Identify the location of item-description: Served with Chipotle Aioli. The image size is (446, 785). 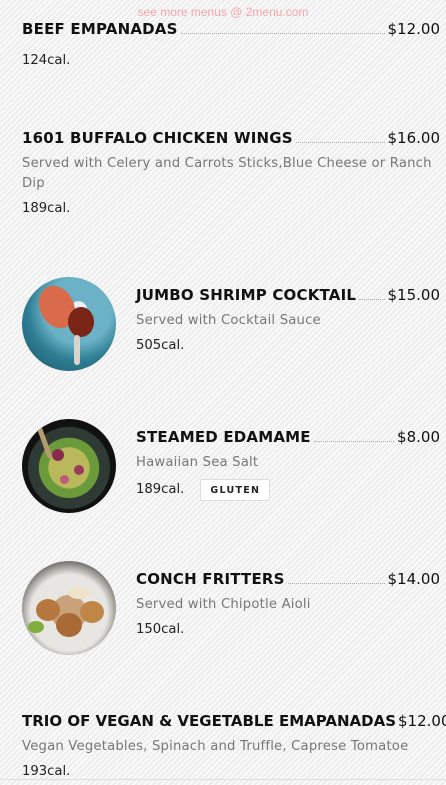
(223, 604).